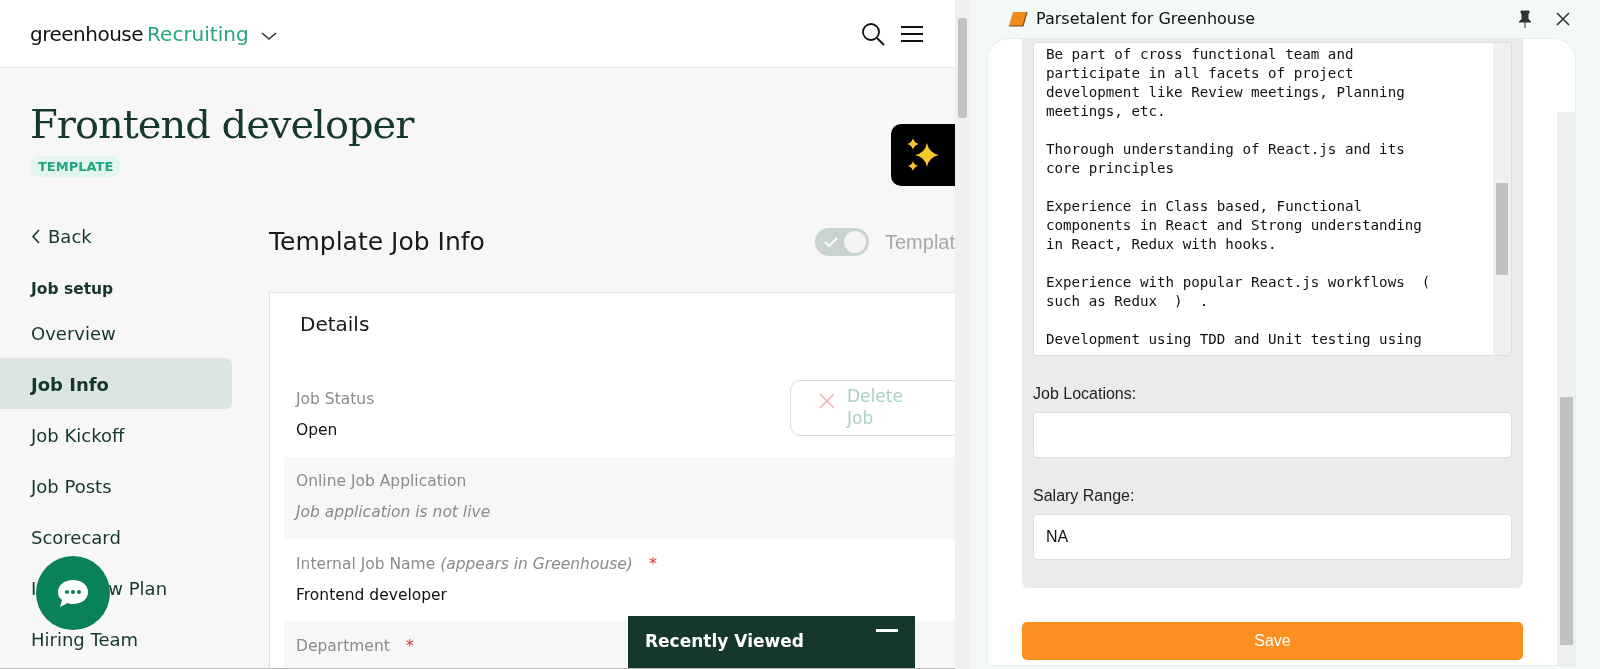 Image resolution: width=1600 pixels, height=669 pixels. I want to click on field-value: Open, so click(317, 431).